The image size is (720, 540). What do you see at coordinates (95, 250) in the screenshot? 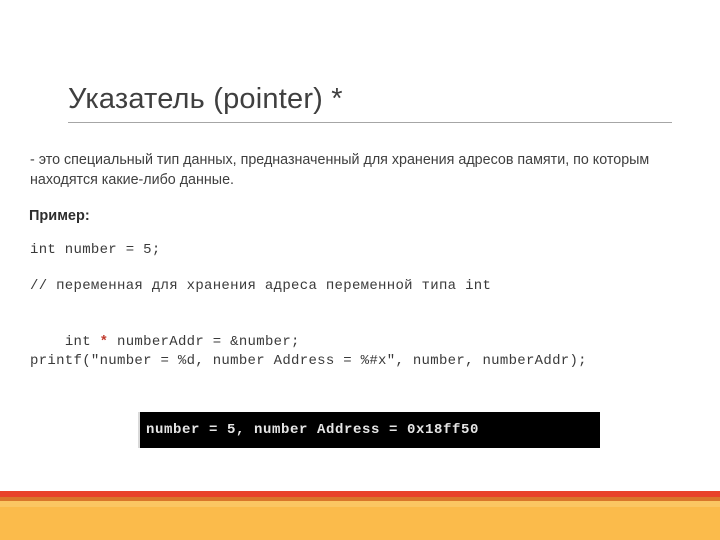
I see `code-line-declaration: int number = 5;` at bounding box center [95, 250].